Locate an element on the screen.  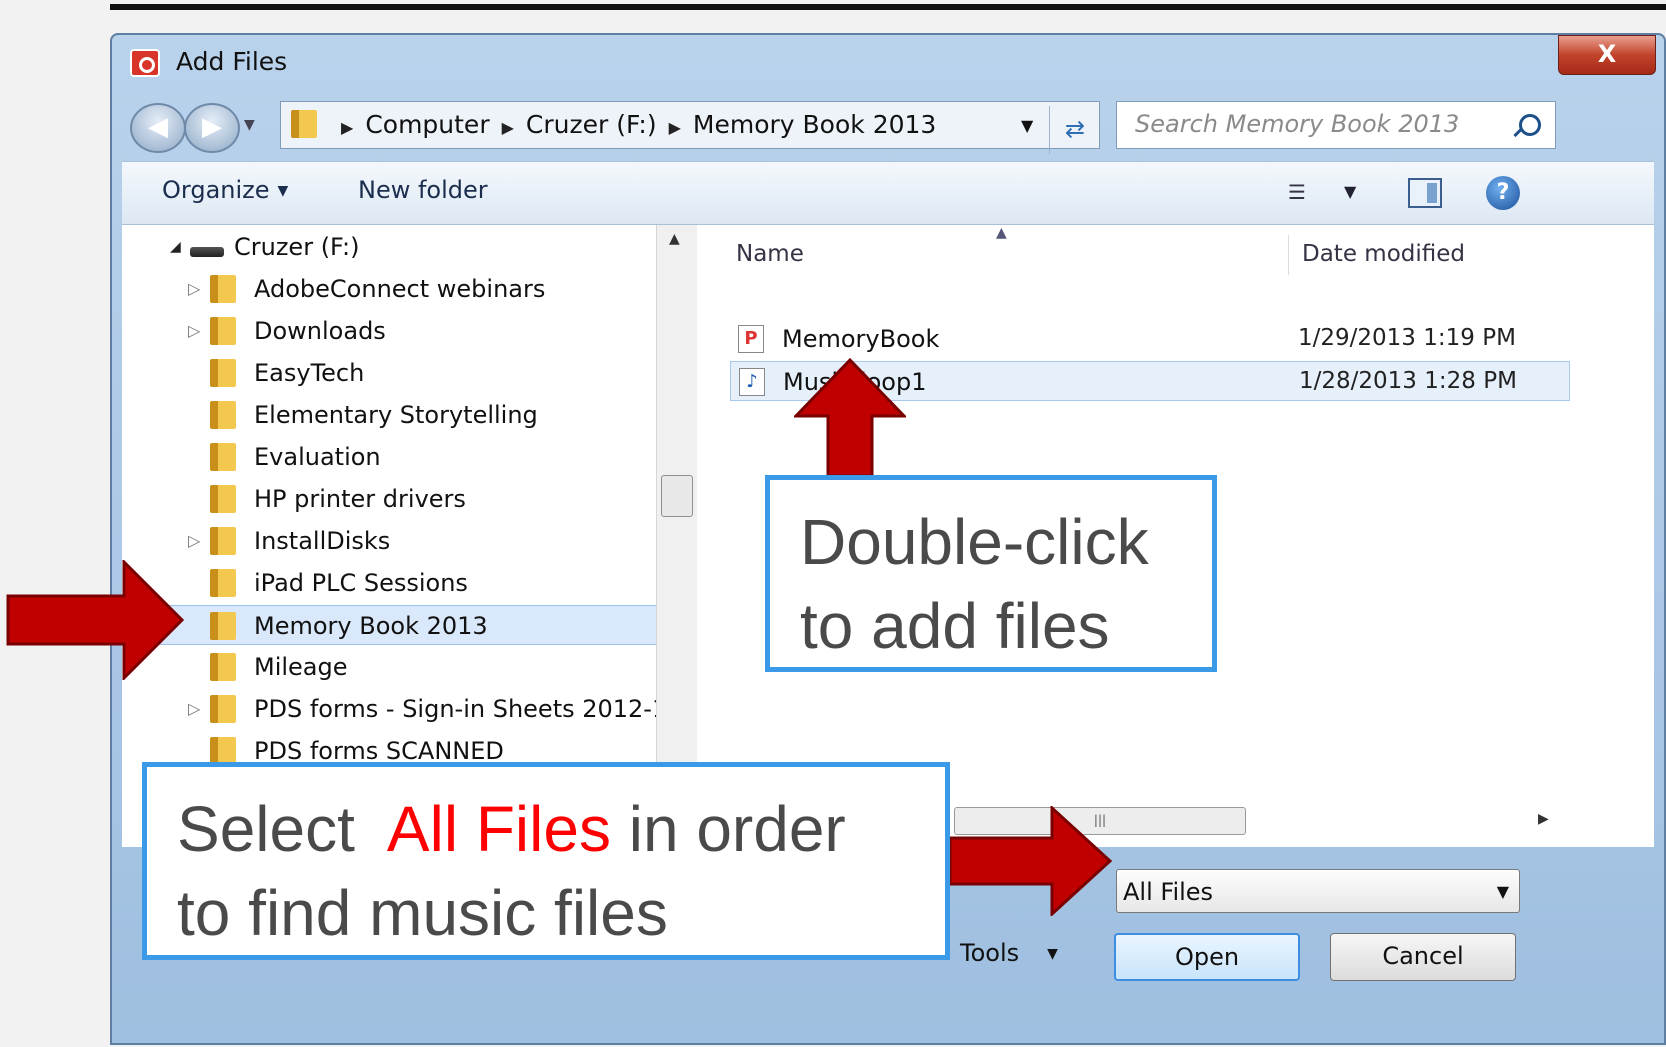
close-button: X is located at coordinates (1607, 55).